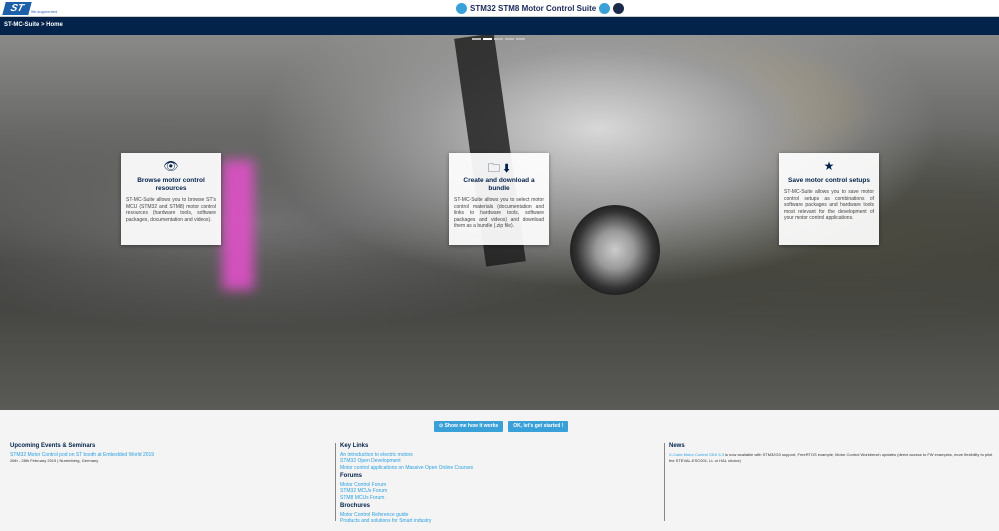  Describe the element at coordinates (677, 446) in the screenshot. I see `news-title: News` at that location.